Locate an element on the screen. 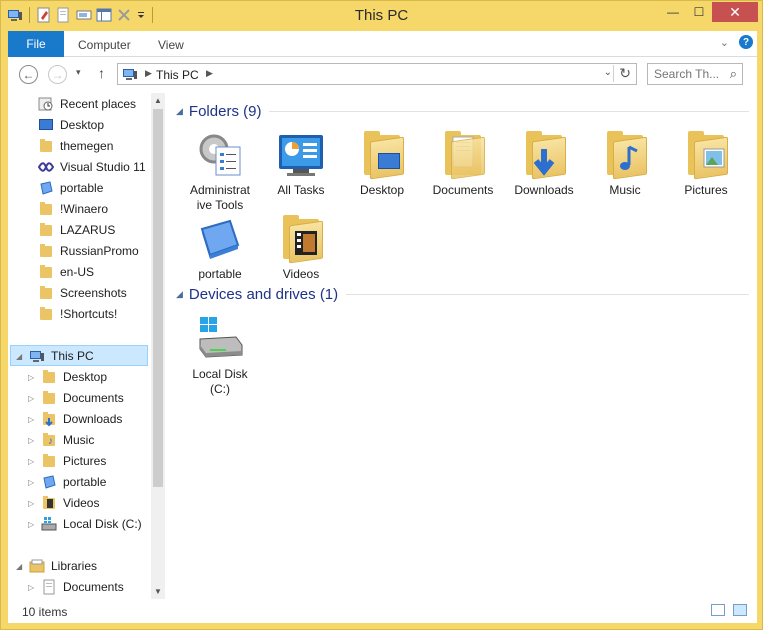 The image size is (763, 630). nav-item-pc-local-disk: ▷ Local Disk (C:) is located at coordinates (85, 524).